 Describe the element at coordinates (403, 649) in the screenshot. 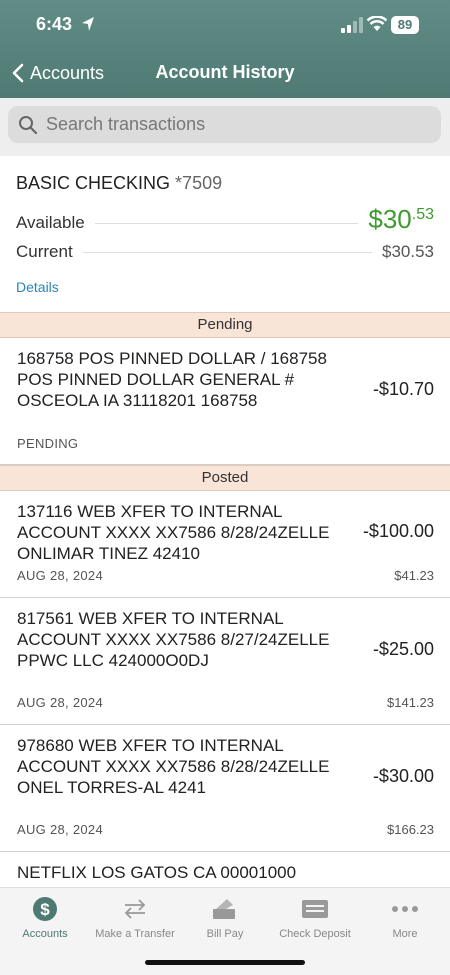

I see `transaction-amount: -$25.00` at that location.